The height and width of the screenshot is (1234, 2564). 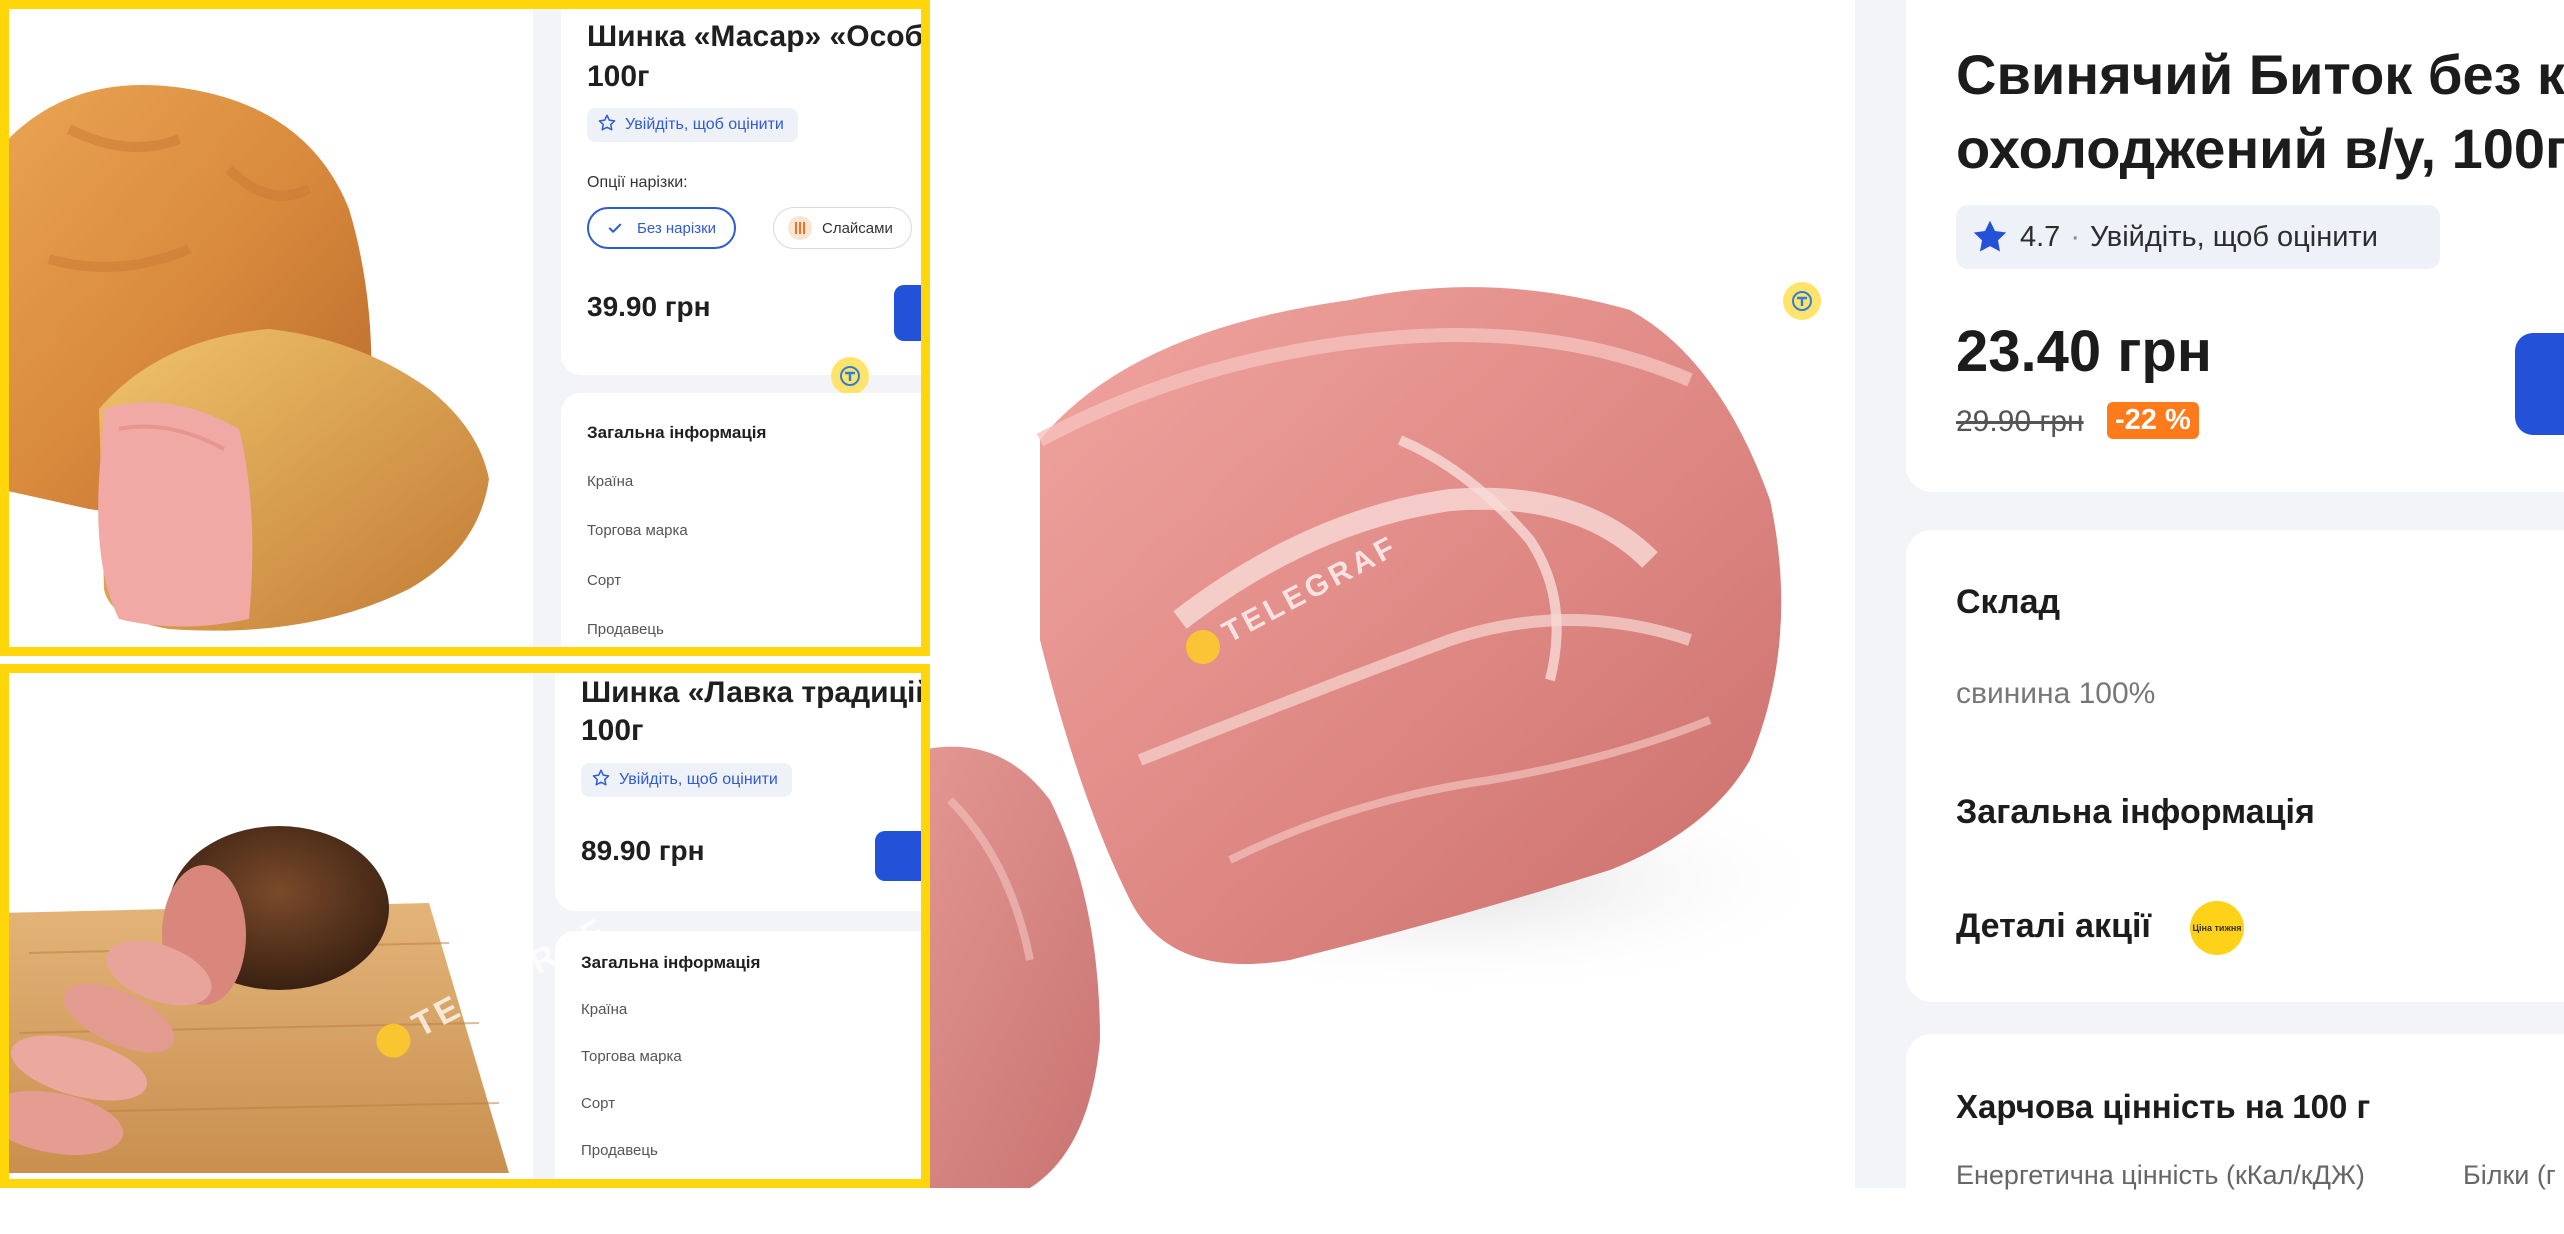 I want to click on nutrition-heading: Харчова цінність на 100 г, so click(x=2163, y=1107).